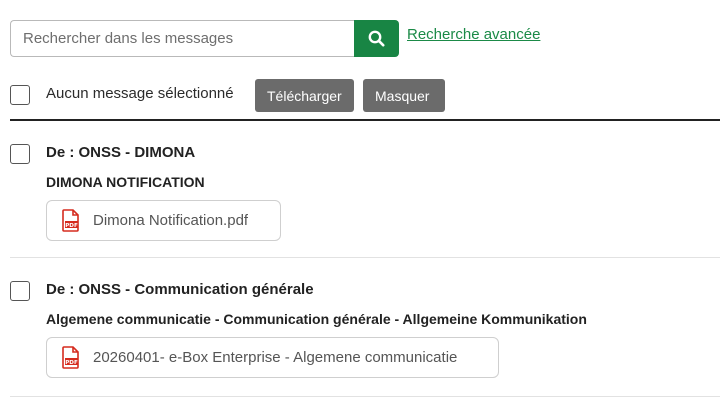 Image resolution: width=720 pixels, height=400 pixels. What do you see at coordinates (20, 95) in the screenshot?
I see `select-all-checkbox` at bounding box center [20, 95].